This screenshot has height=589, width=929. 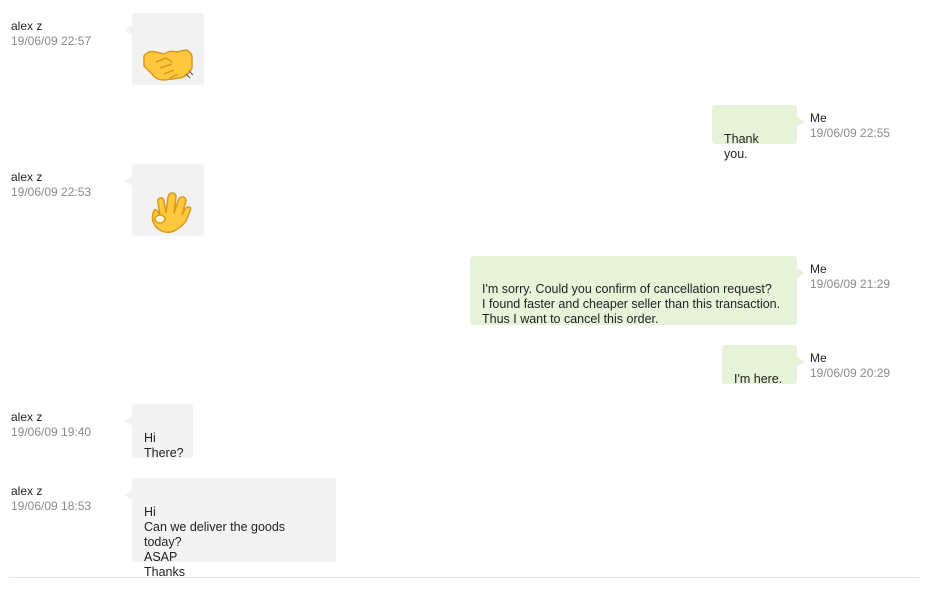 What do you see at coordinates (758, 379) in the screenshot?
I see `message-text: I'm here.` at bounding box center [758, 379].